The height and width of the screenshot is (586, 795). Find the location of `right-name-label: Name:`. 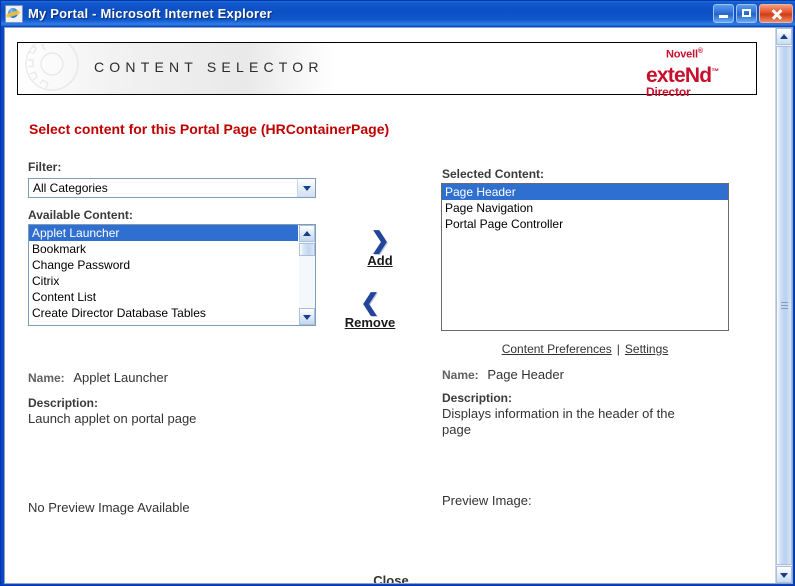

right-name-label: Name: is located at coordinates (460, 375).